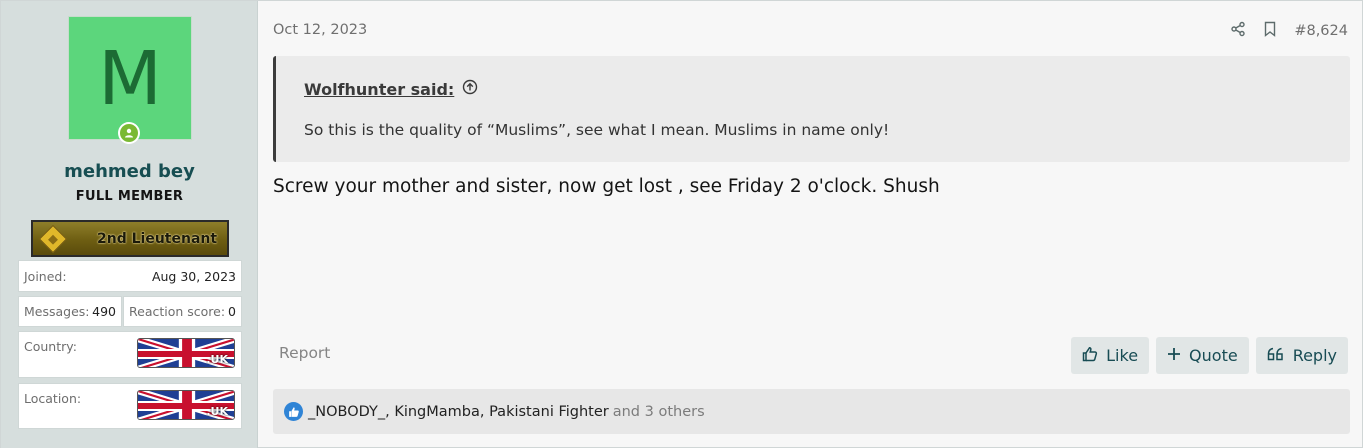 This screenshot has width=1363, height=448. I want to click on post-buttons: Like Quote Reply, so click(1209, 355).